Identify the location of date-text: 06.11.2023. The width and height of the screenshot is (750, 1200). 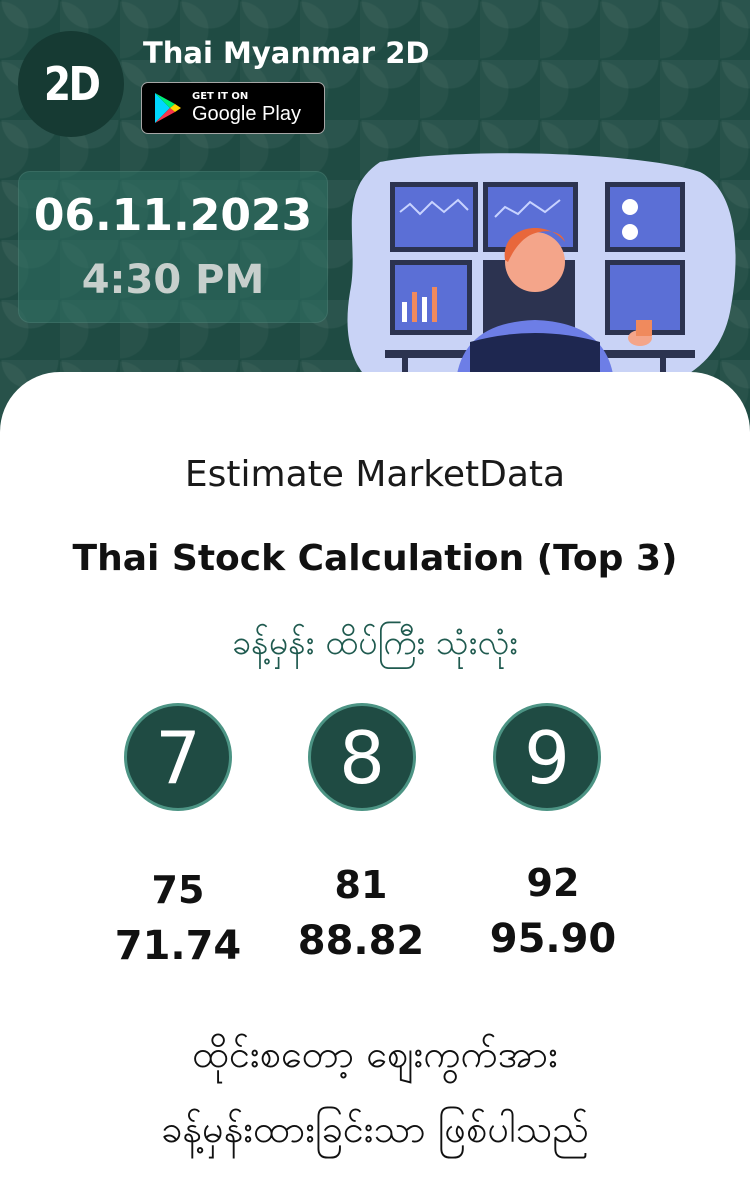
(173, 215).